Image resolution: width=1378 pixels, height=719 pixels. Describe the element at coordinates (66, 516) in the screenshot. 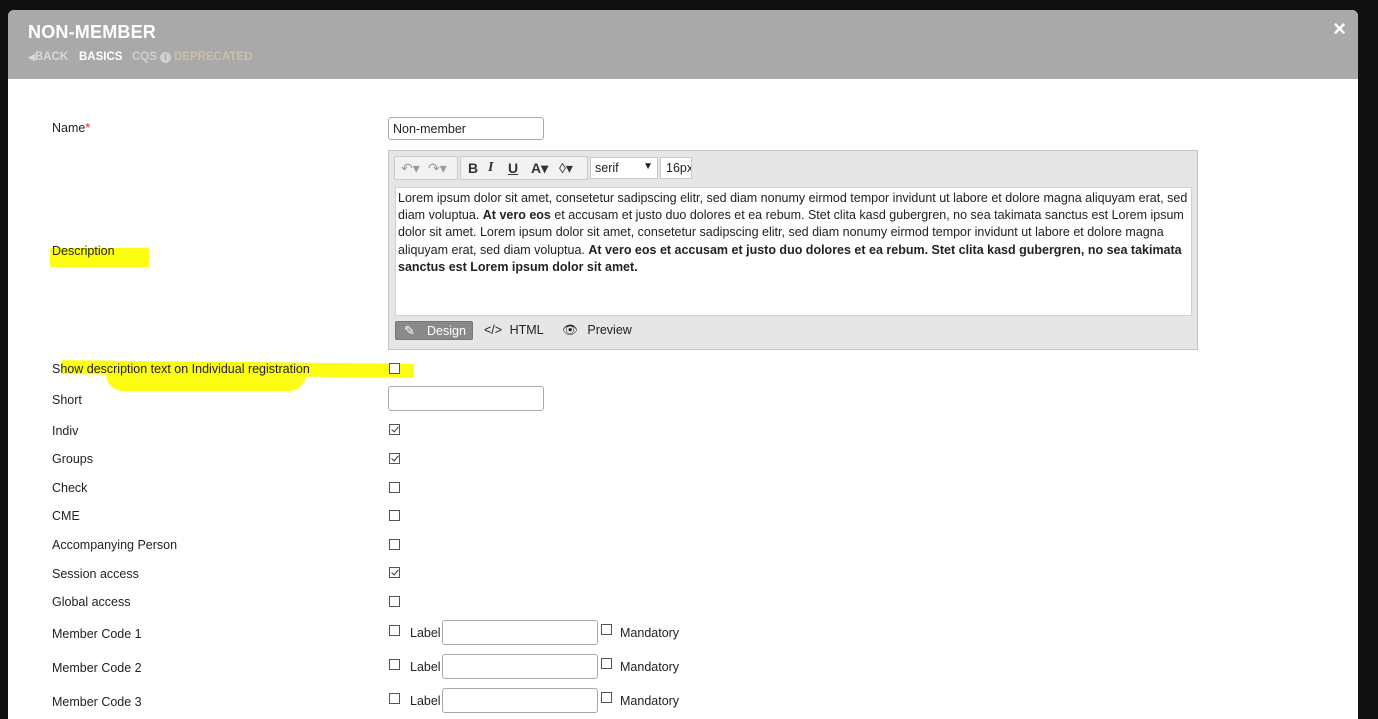

I see `cme-label: CME` at that location.